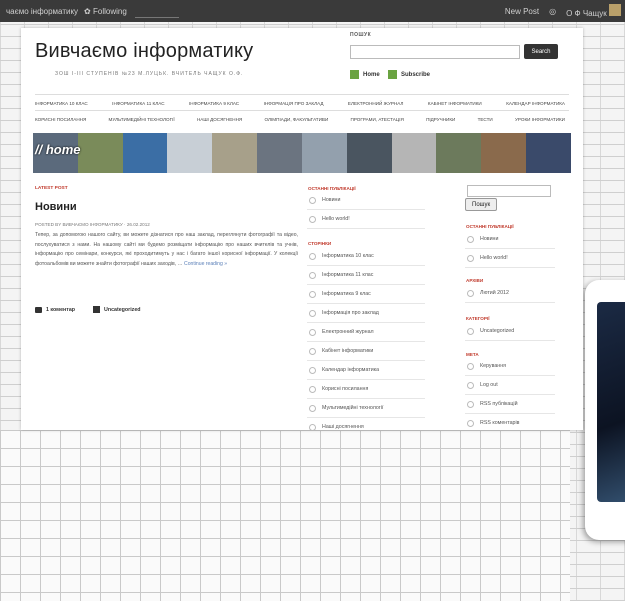 This screenshot has width=625, height=601. Describe the element at coordinates (60, 119) in the screenshot. I see `nav-item: КОРИСНІ ПОСИЛАННЯ` at that location.